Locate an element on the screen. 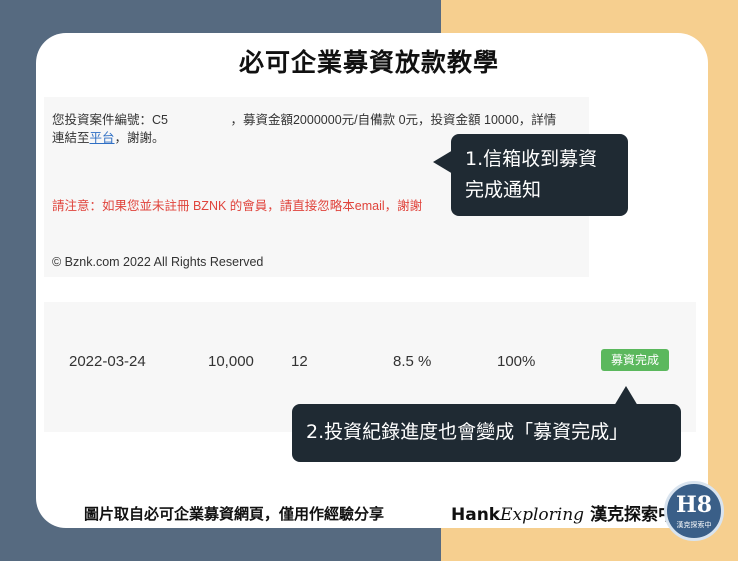 The height and width of the screenshot is (561, 738). page-title: 必可企業募資放款教學 is located at coordinates (368, 62).